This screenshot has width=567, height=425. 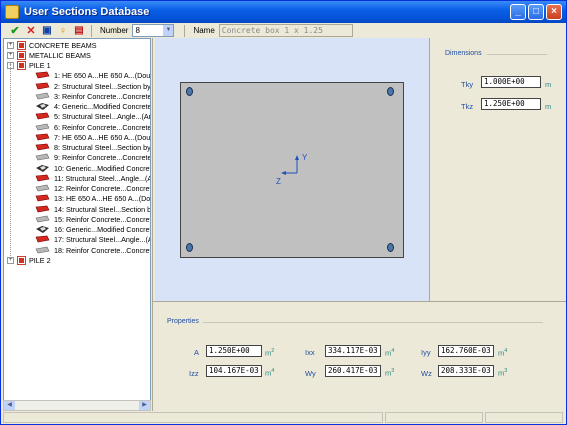 What do you see at coordinates (137, 30) in the screenshot?
I see `number-value: 8` at bounding box center [137, 30].